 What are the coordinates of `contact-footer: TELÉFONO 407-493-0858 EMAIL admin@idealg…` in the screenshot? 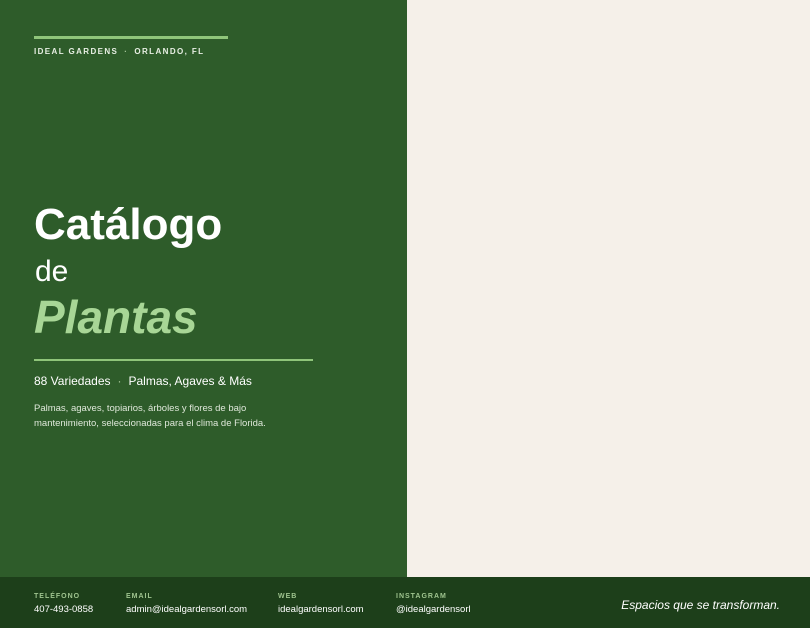 It's located at (405, 602).